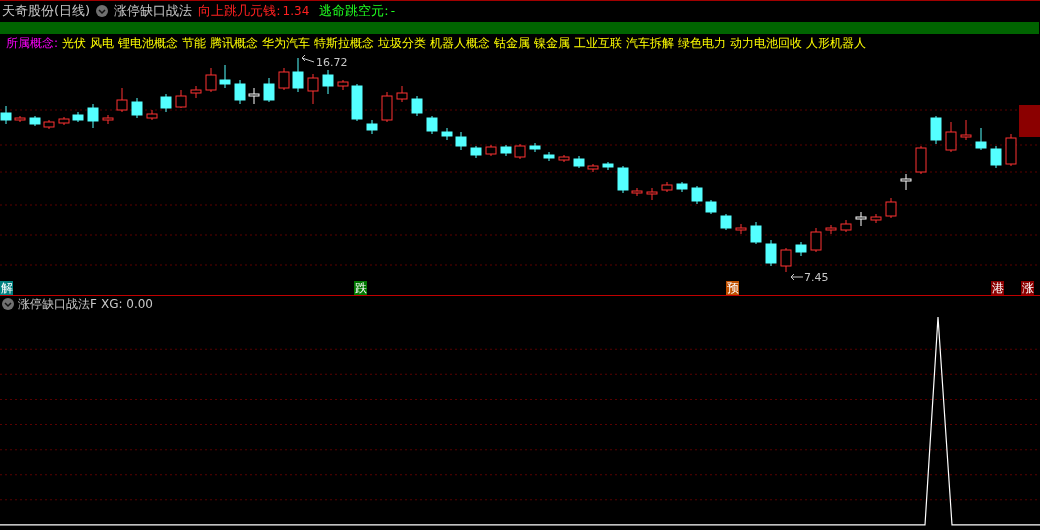 This screenshot has height=530, width=1040. Describe the element at coordinates (402, 43) in the screenshot. I see `concept-tag: 垃圾分类` at that location.